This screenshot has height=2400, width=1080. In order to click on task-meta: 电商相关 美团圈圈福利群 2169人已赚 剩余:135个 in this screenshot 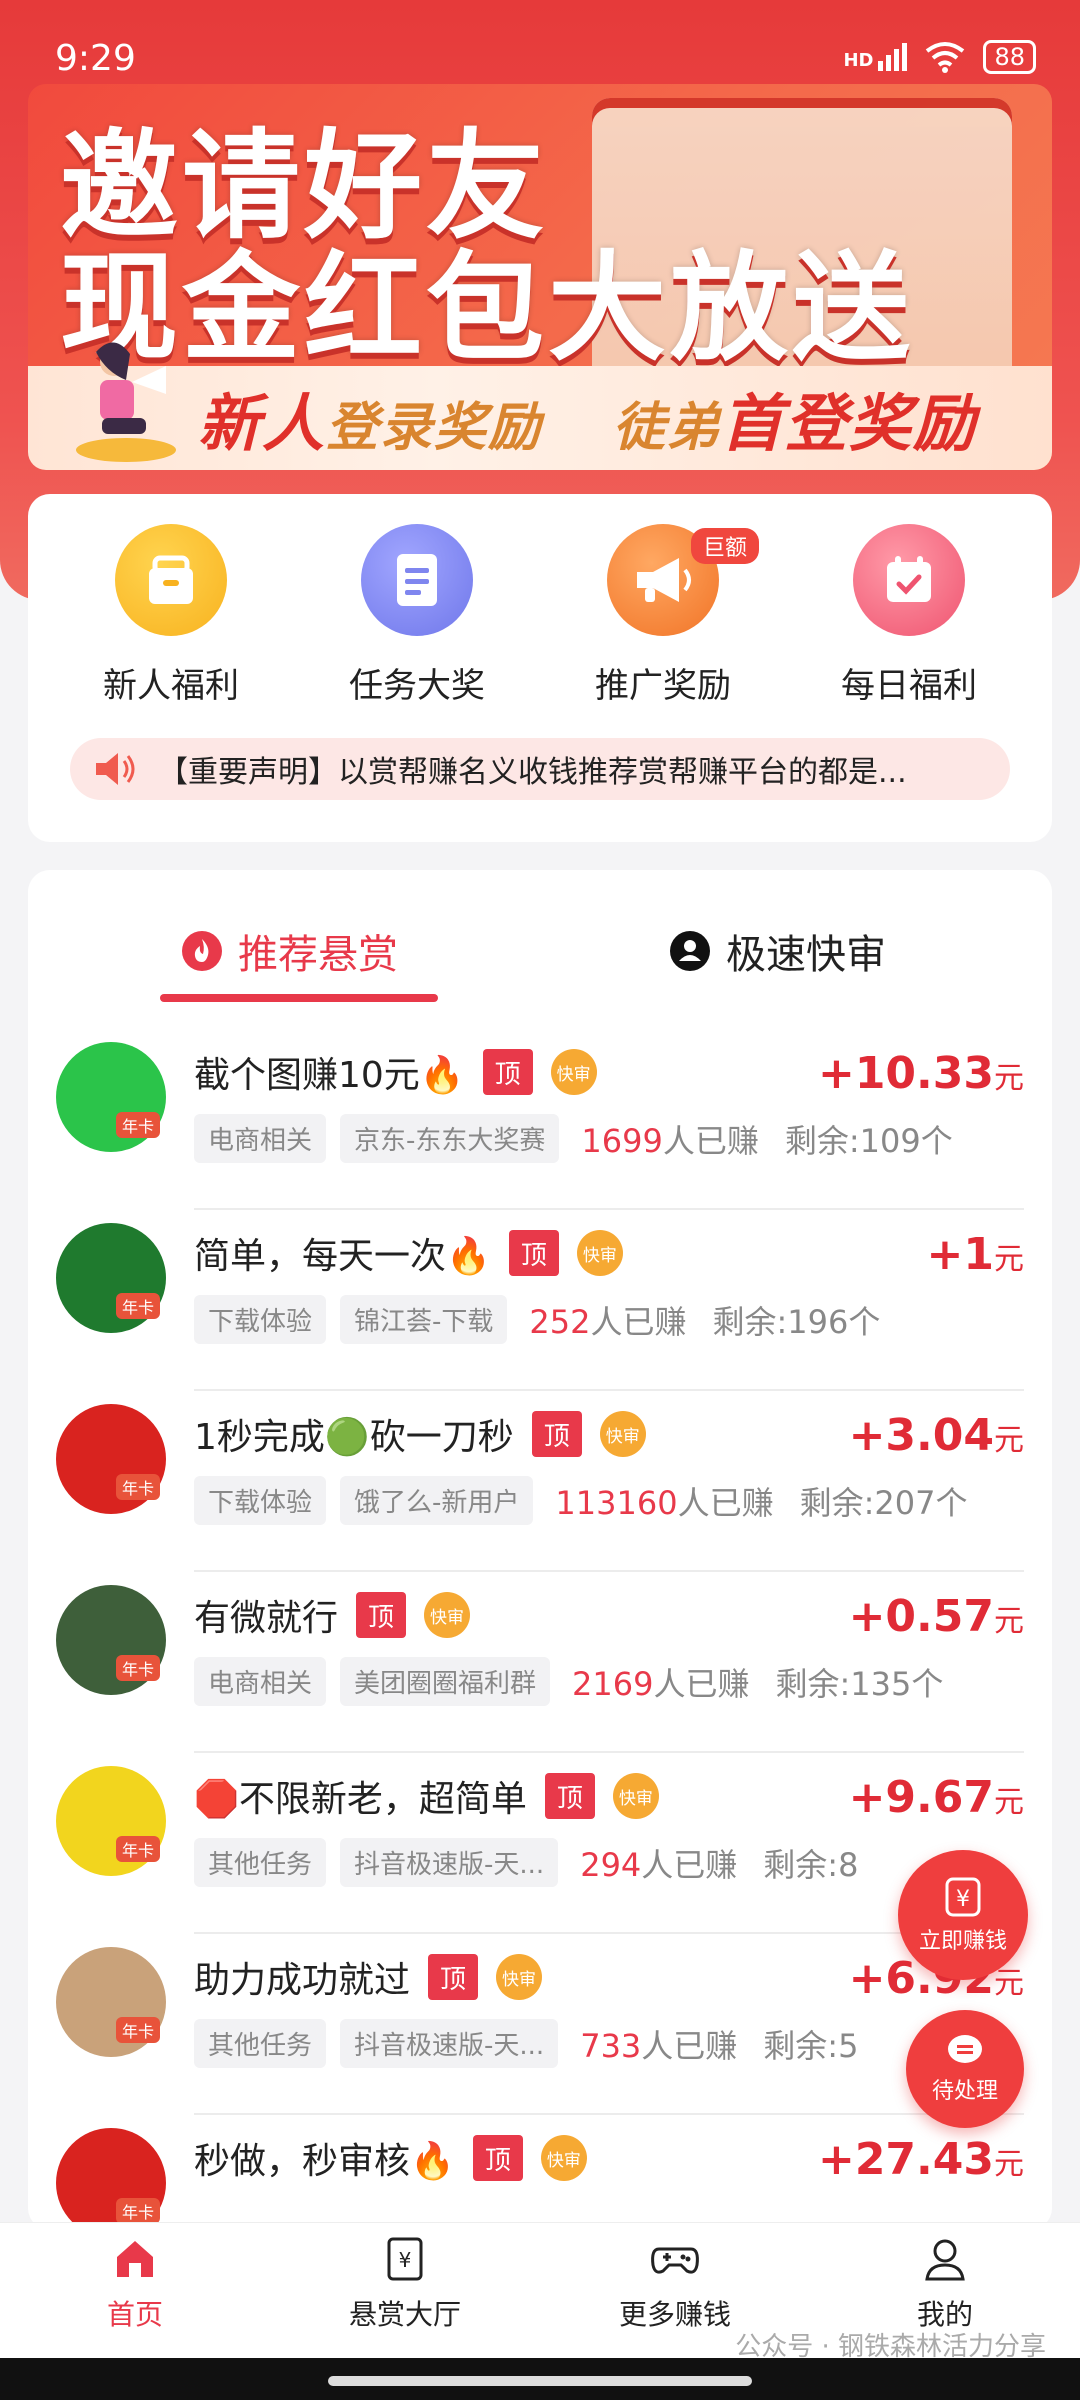, I will do `click(568, 1681)`.